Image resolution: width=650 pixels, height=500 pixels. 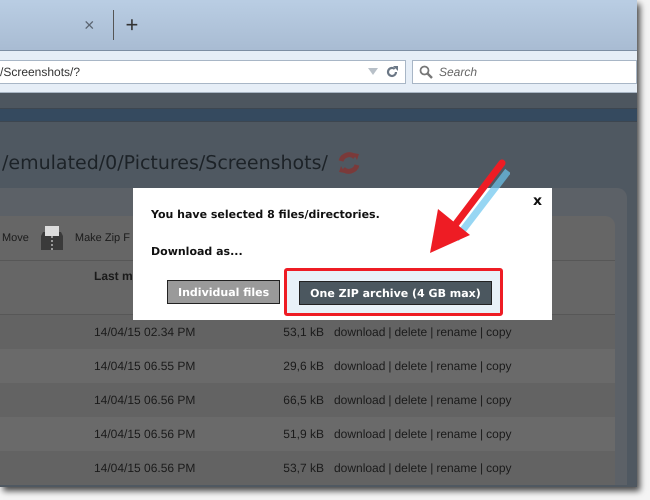 What do you see at coordinates (373, 71) in the screenshot?
I see `dropdown-icon` at bounding box center [373, 71].